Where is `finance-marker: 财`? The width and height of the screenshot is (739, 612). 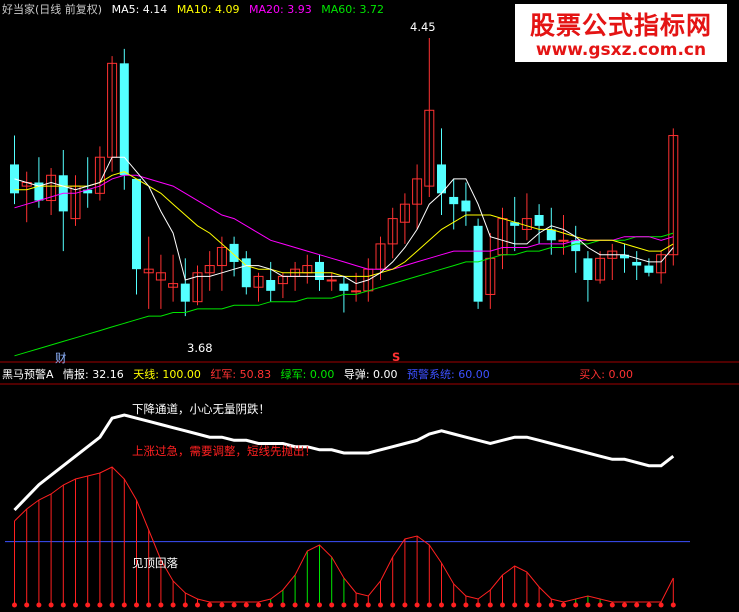
finance-marker: 财 is located at coordinates (61, 358).